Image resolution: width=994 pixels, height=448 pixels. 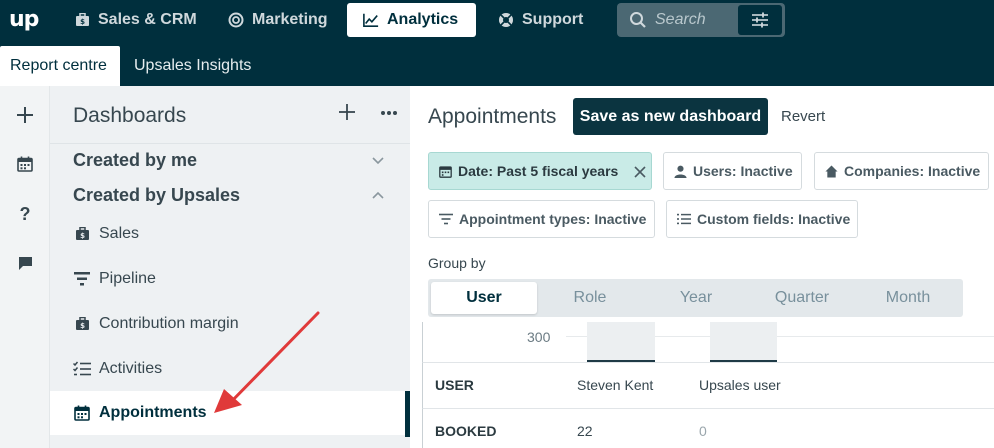 What do you see at coordinates (24, 19) in the screenshot?
I see `upsales-logo: up` at bounding box center [24, 19].